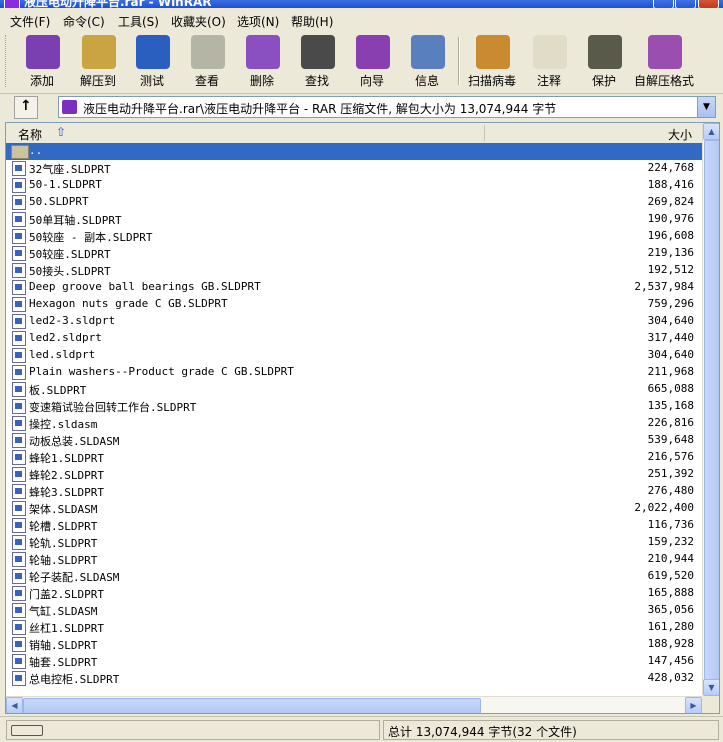 The image size is (723, 742). Describe the element at coordinates (66, 594) in the screenshot. I see `file-name: 门盖2.SLDPRT` at that location.